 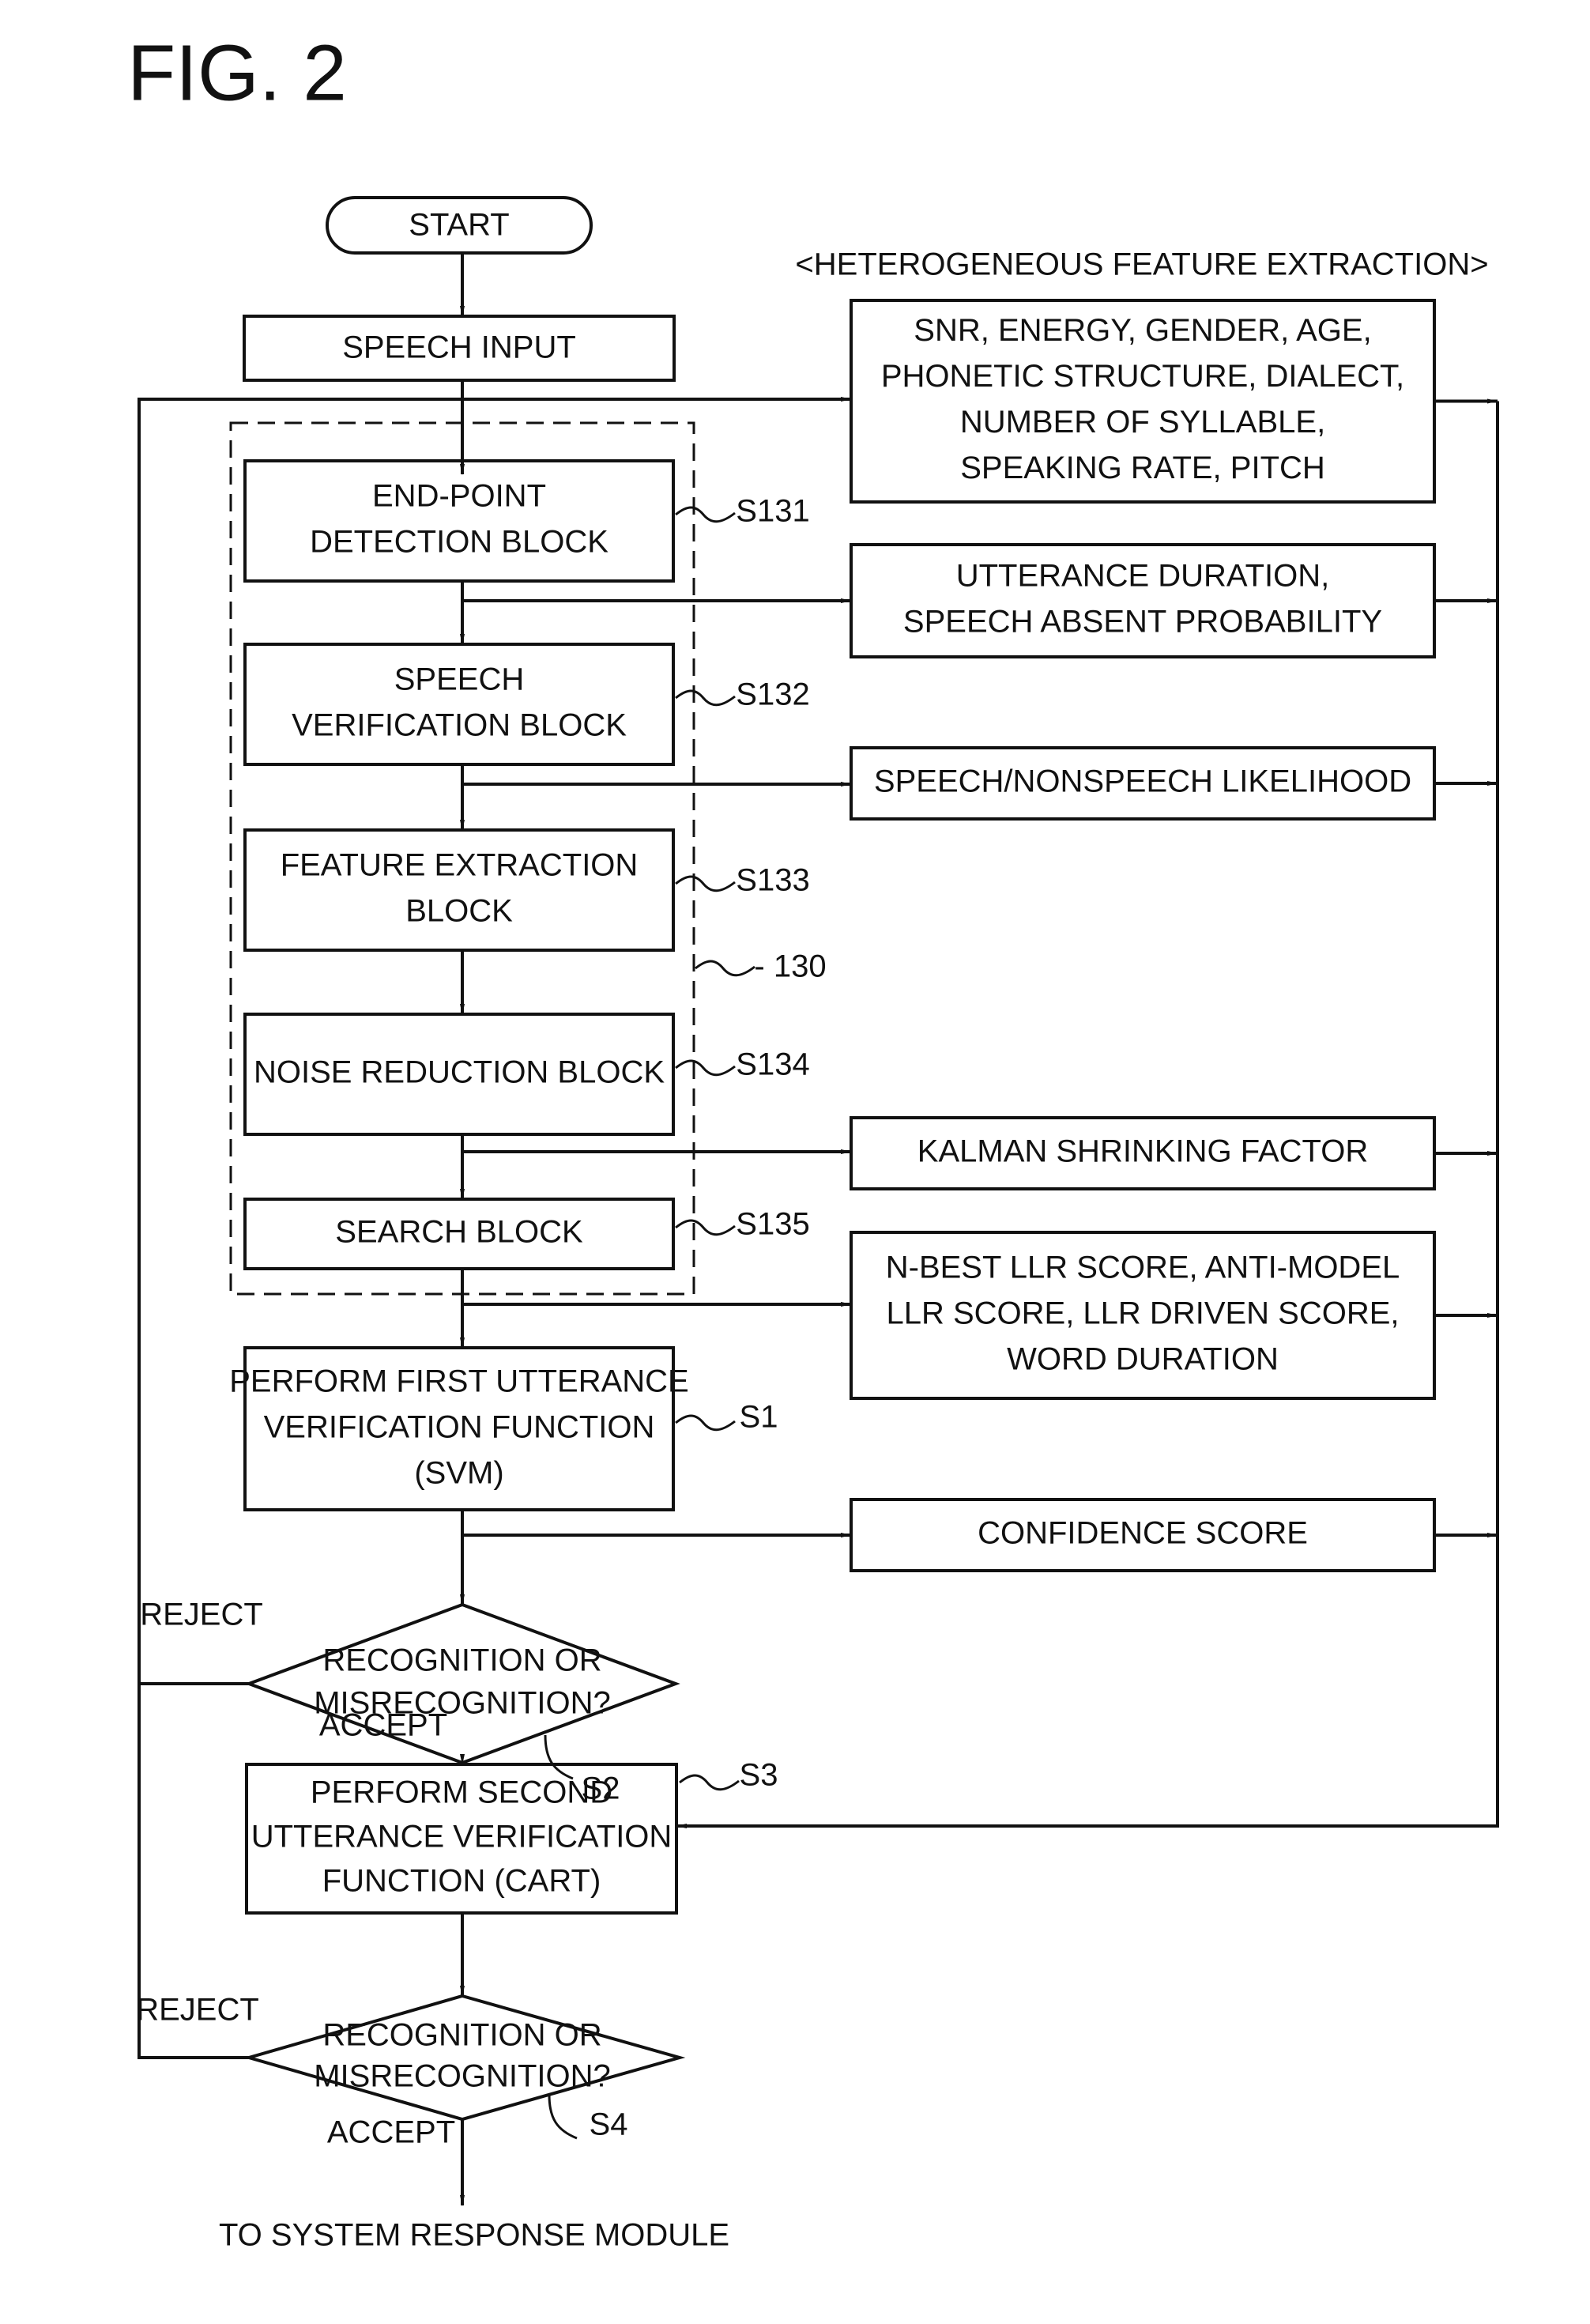 What do you see at coordinates (459, 542) in the screenshot?
I see `block-label: DETECTION BLOCK` at bounding box center [459, 542].